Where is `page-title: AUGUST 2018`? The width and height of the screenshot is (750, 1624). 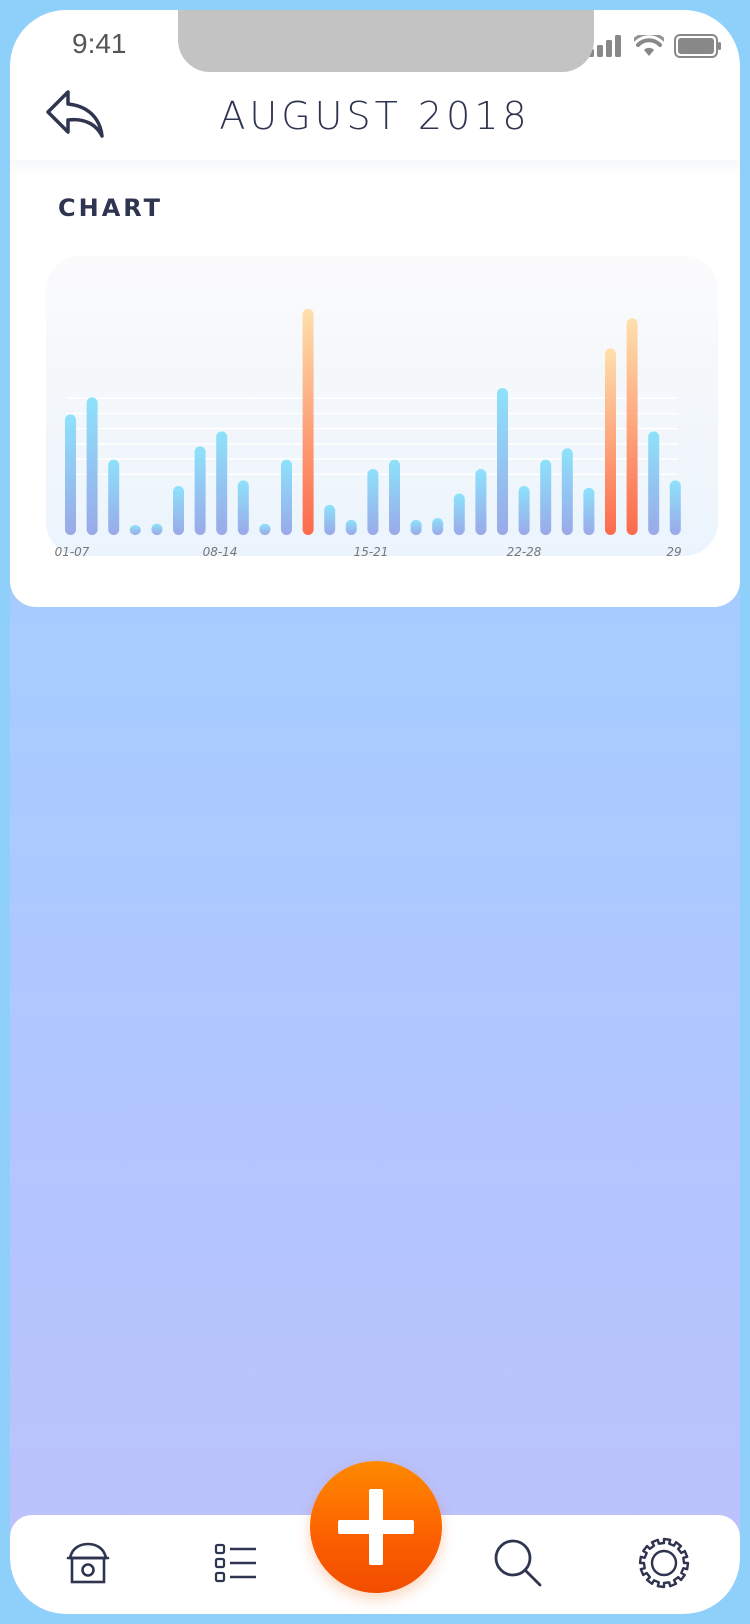
page-title: AUGUST 2018 is located at coordinates (375, 116).